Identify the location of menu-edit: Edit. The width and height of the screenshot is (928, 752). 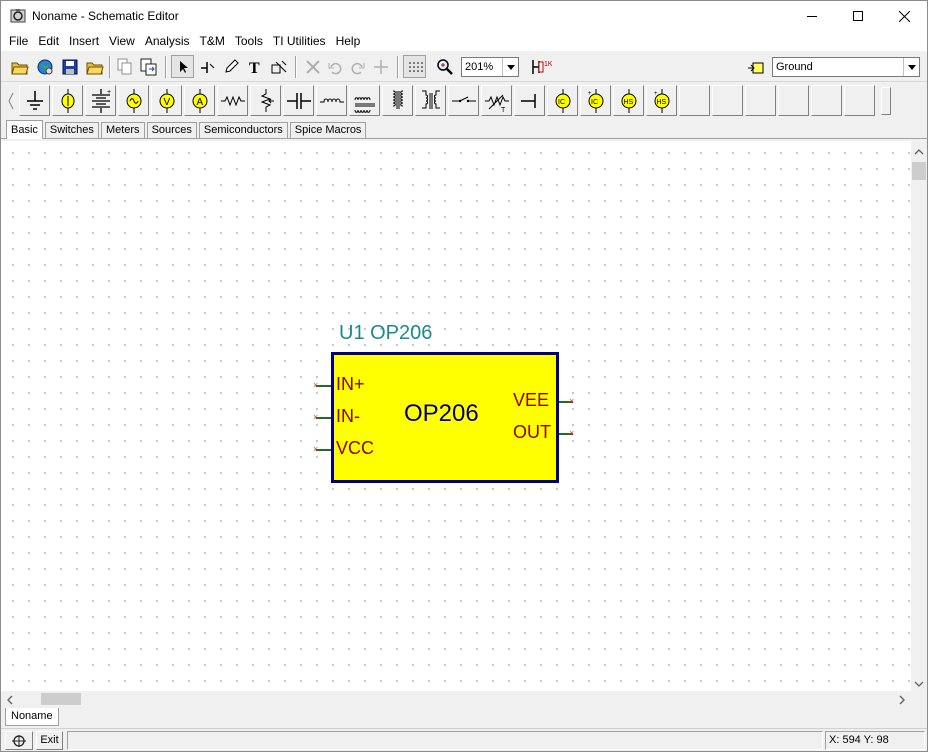
(48, 41).